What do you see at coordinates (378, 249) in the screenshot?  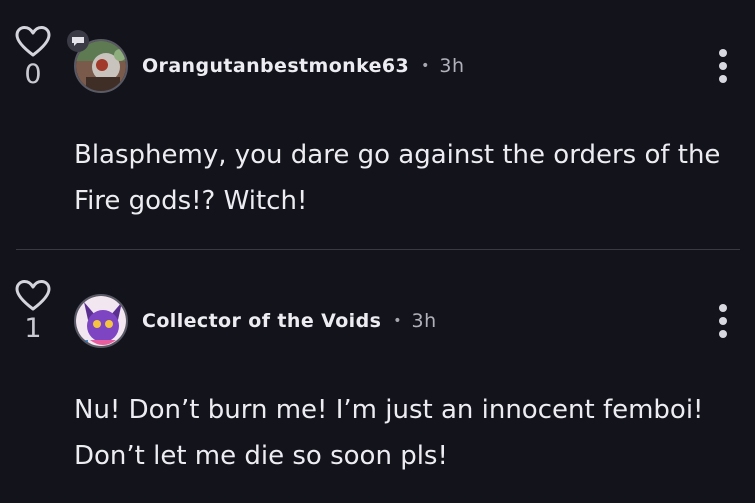 I see `divider` at bounding box center [378, 249].